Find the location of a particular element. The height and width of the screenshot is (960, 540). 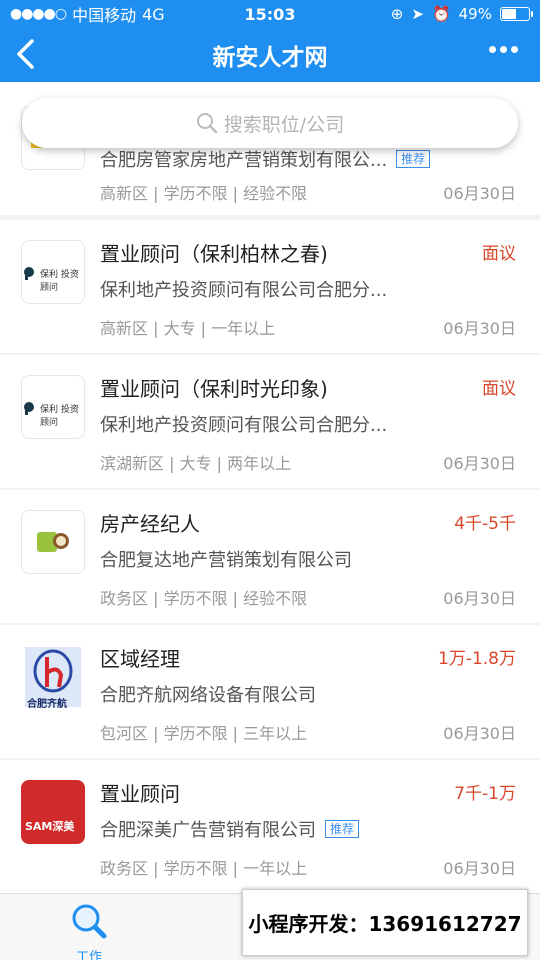

job-meta: 高新区 | 大专 | 一年以上 is located at coordinates (188, 328).